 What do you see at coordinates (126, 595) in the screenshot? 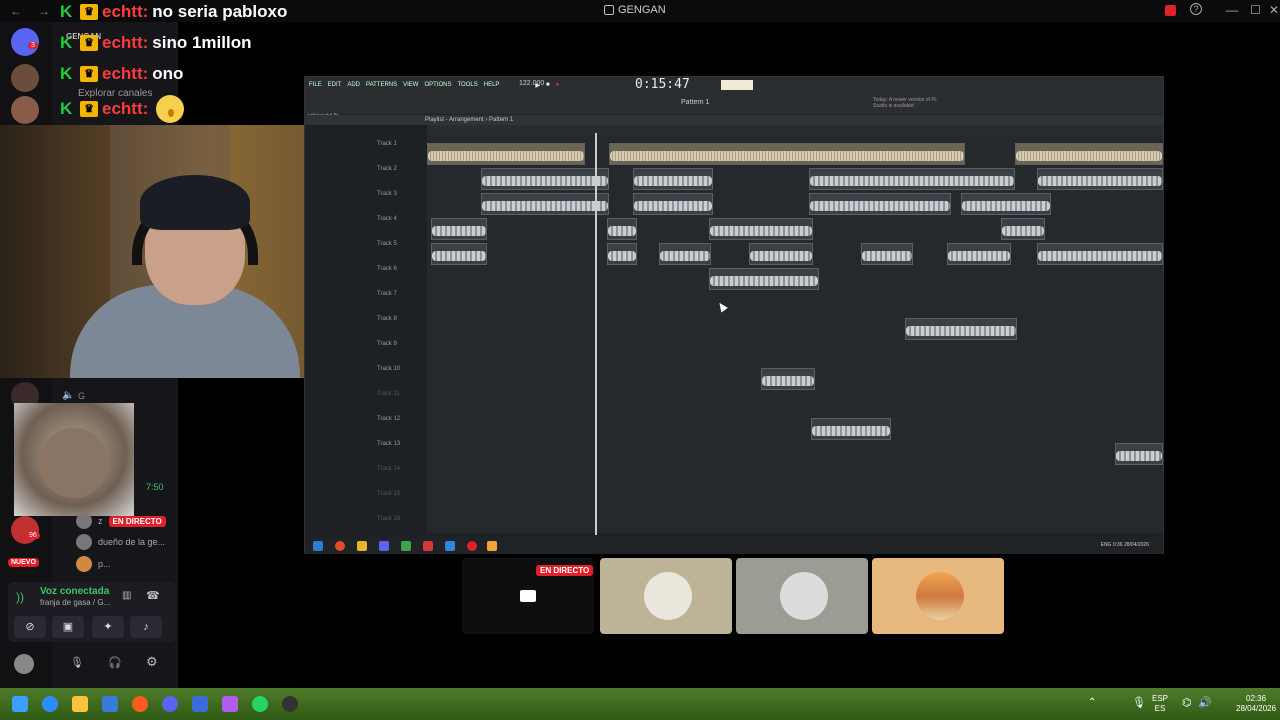
I see `soundboard-icon: ▥` at bounding box center [126, 595].